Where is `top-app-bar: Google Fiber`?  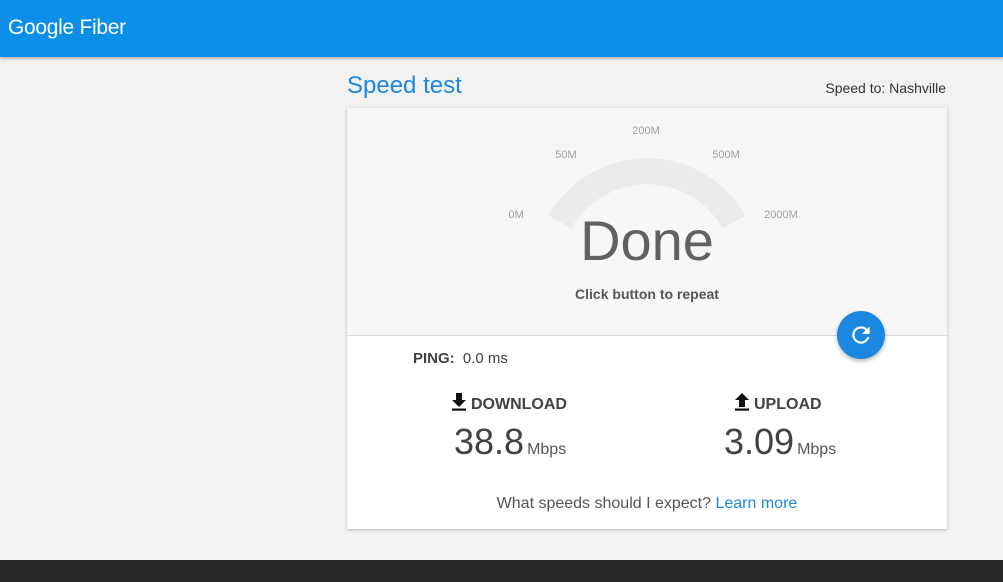 top-app-bar: Google Fiber is located at coordinates (501, 28).